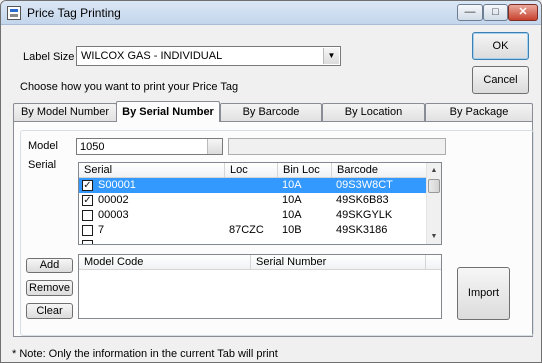  I want to click on column-header-label: Serial, so click(98, 170).